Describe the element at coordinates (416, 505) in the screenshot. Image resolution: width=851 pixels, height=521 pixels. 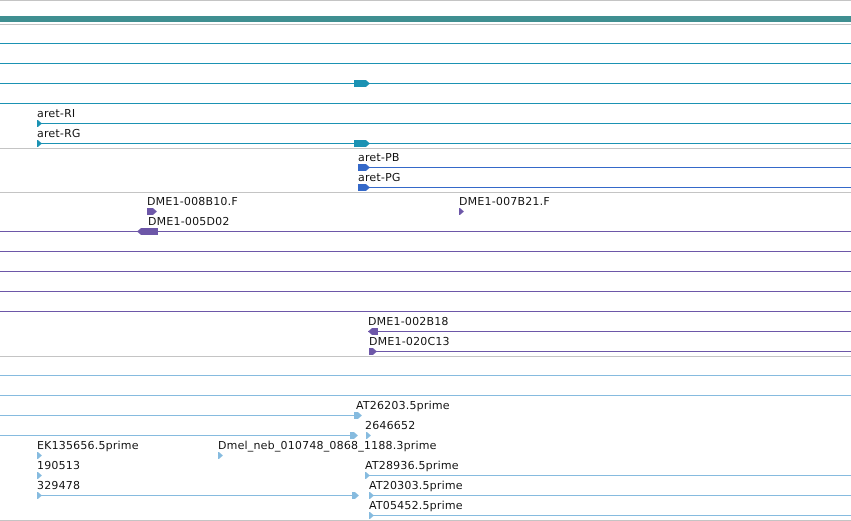
I see `feature-label: AT05452.5prime` at that location.